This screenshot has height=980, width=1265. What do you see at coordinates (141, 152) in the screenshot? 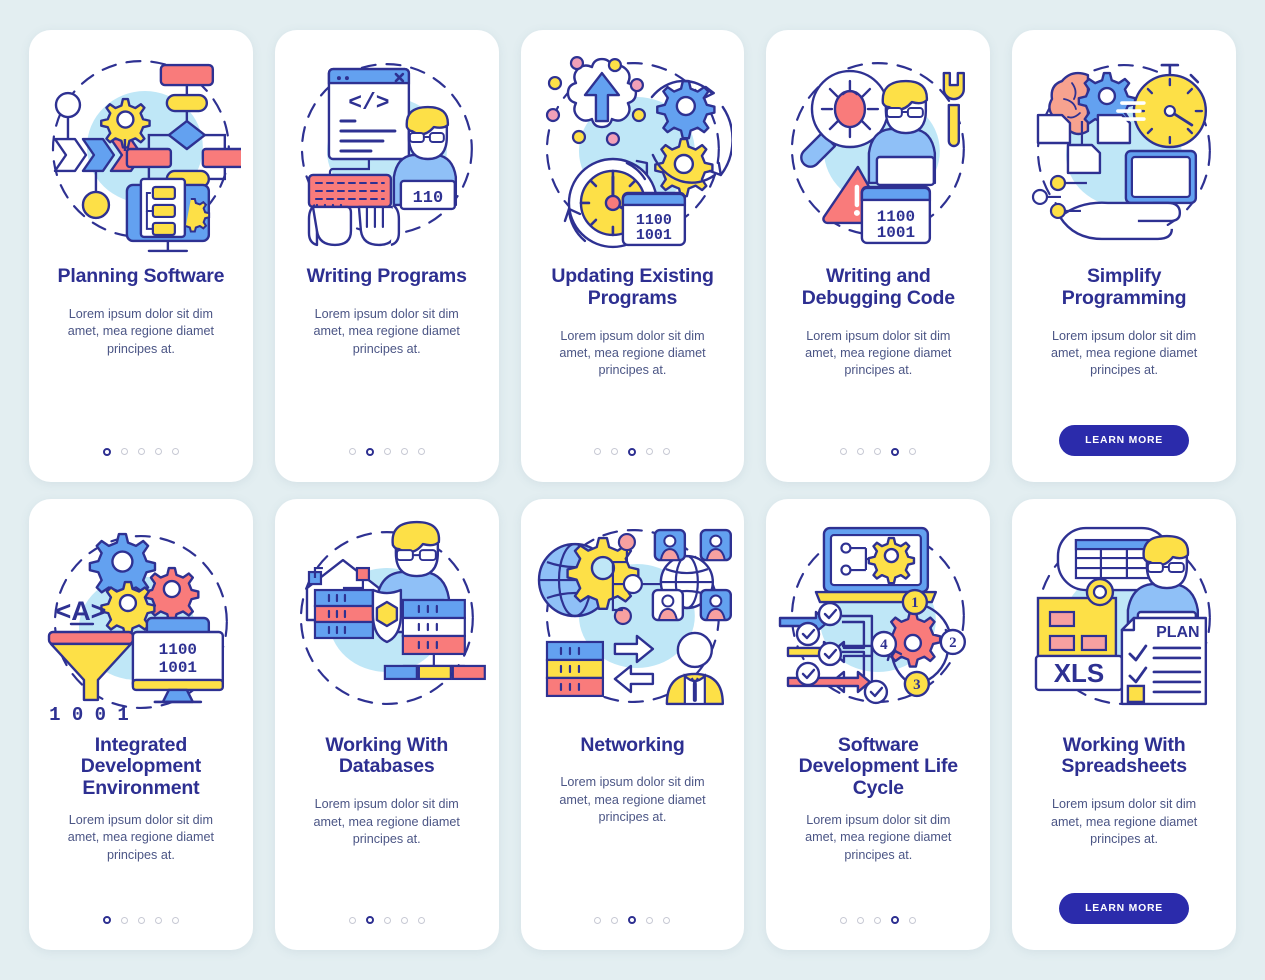
I see `illustration-flowchart-gear-monitor-icon` at bounding box center [141, 152].